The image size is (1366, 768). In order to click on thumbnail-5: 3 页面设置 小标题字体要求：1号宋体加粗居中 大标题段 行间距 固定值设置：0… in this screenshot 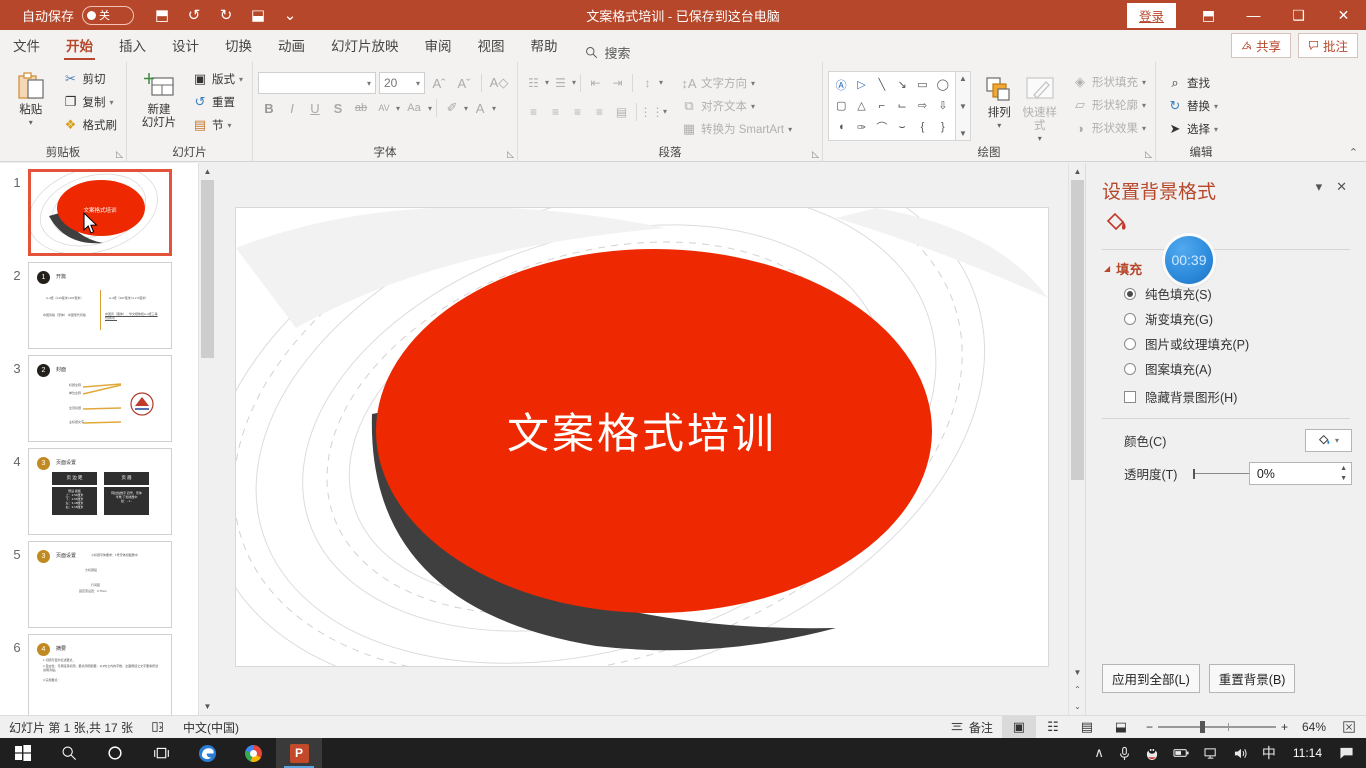, I will do `click(100, 584)`.